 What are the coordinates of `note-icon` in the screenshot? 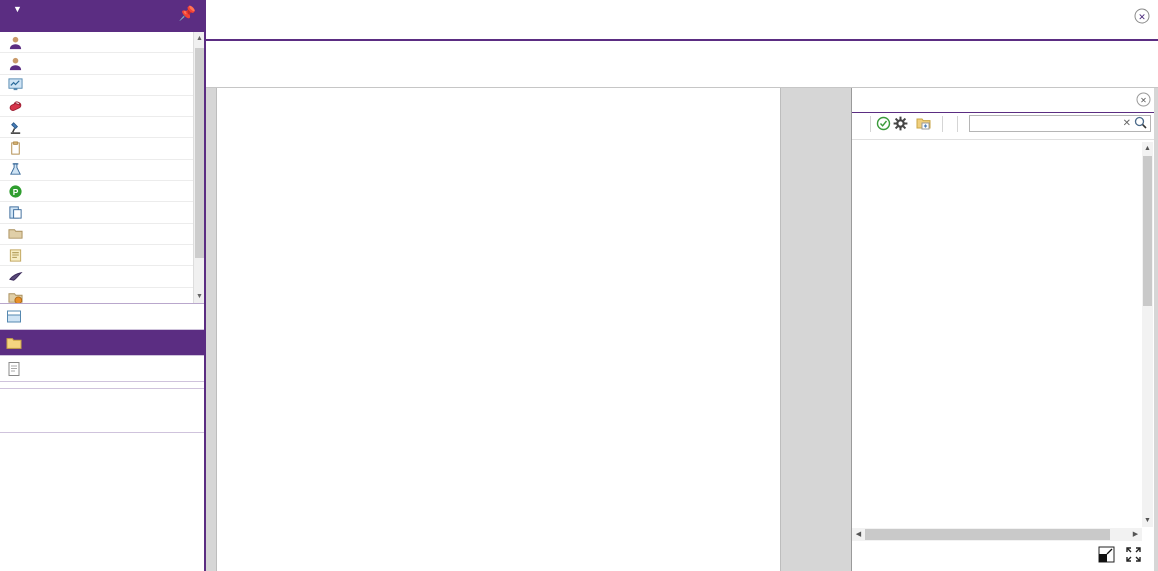 It's located at (15, 255).